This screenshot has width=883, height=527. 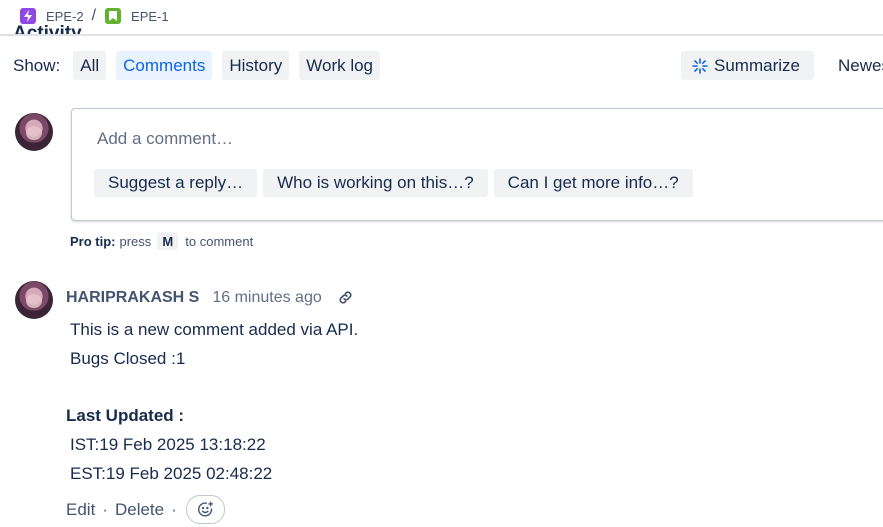 I want to click on header-divider, so click(x=441, y=35).